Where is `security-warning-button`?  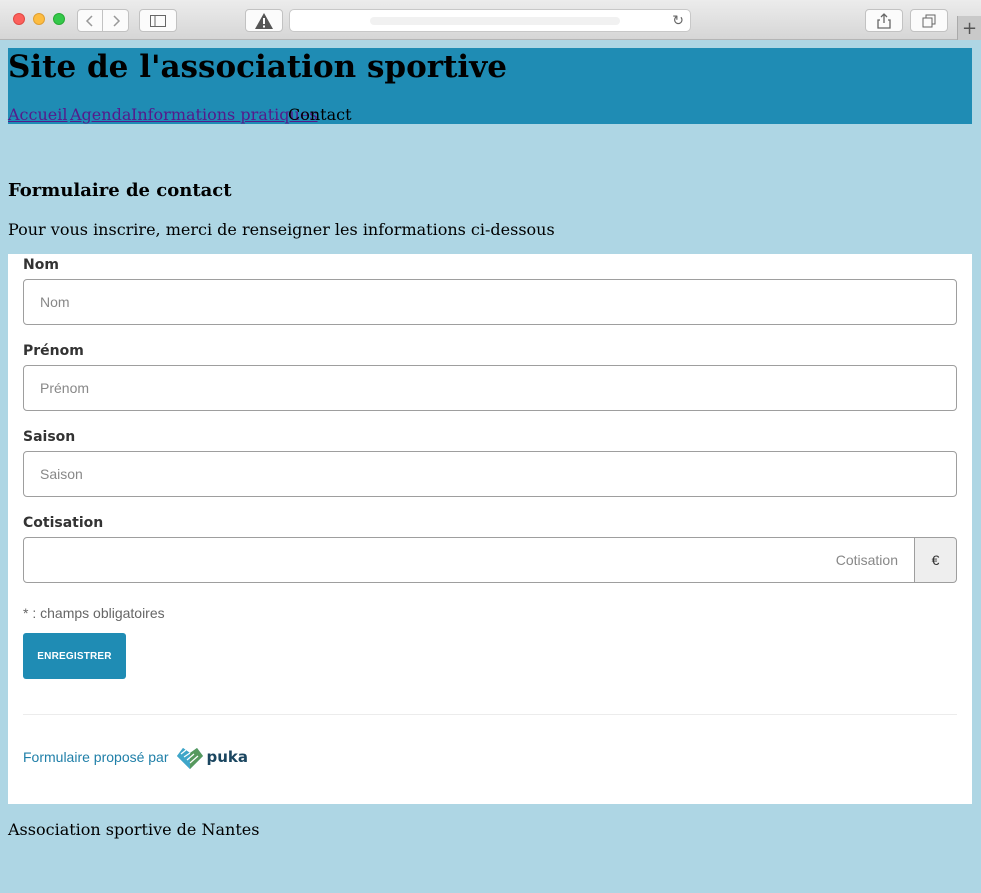
security-warning-button is located at coordinates (264, 20).